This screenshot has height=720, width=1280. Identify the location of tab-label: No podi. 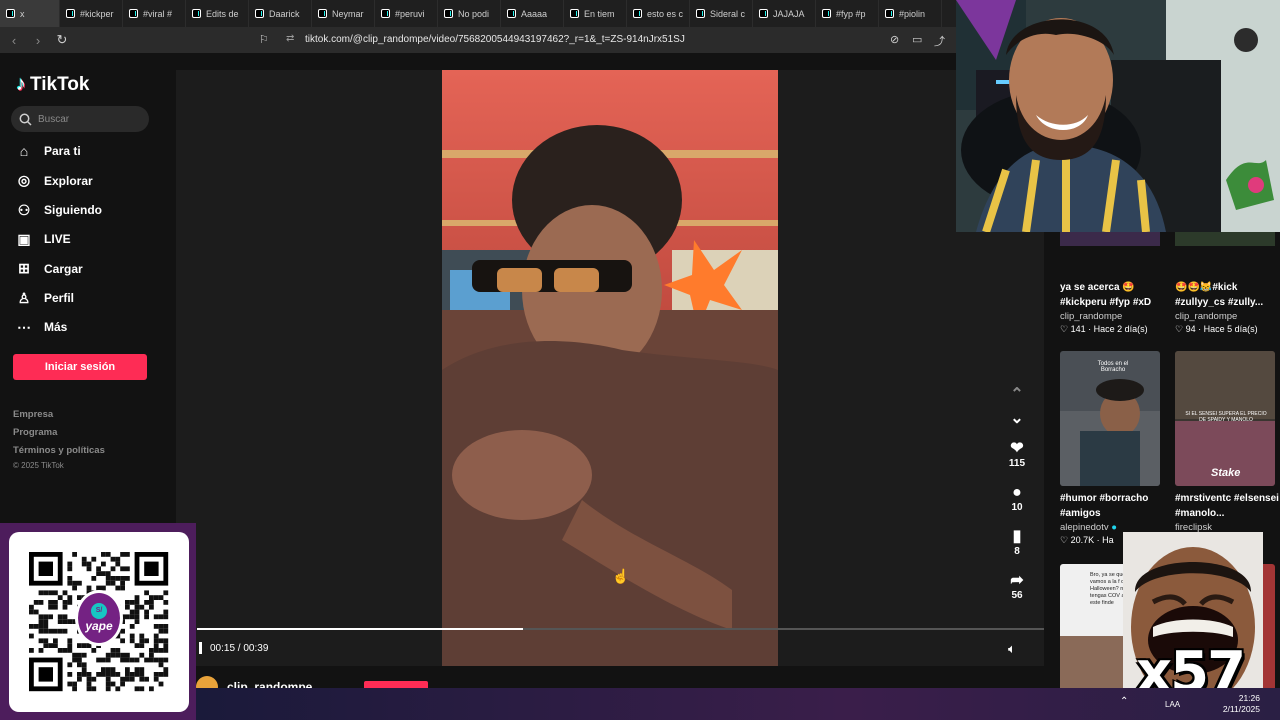
(474, 13).